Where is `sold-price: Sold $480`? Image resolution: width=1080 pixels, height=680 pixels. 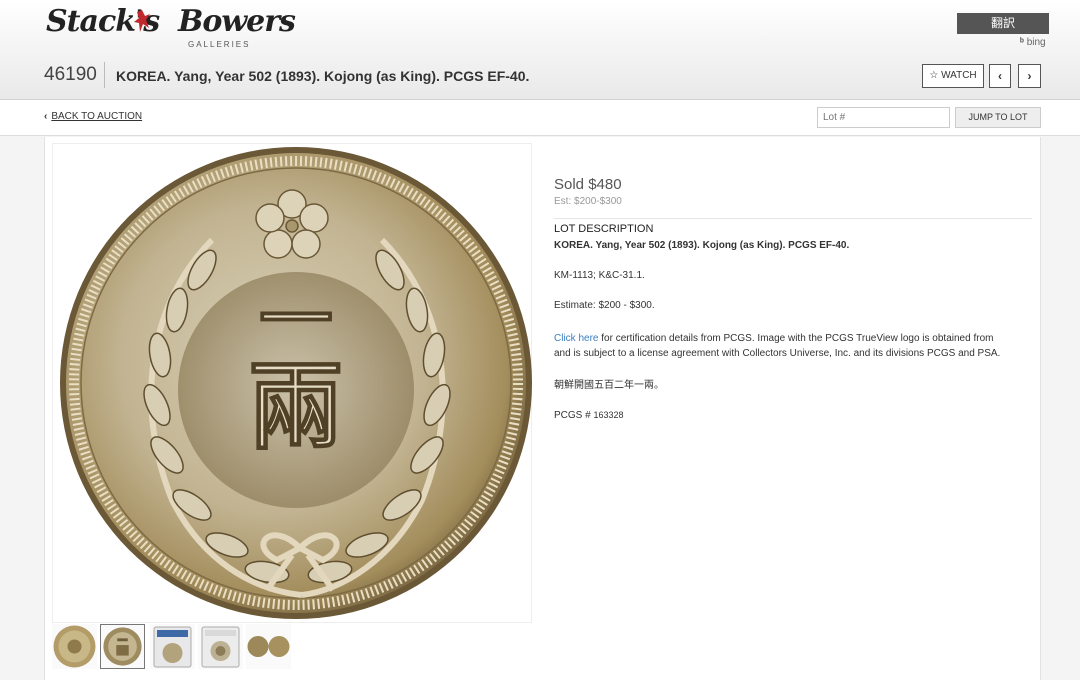
sold-price: Sold $480 is located at coordinates (588, 184).